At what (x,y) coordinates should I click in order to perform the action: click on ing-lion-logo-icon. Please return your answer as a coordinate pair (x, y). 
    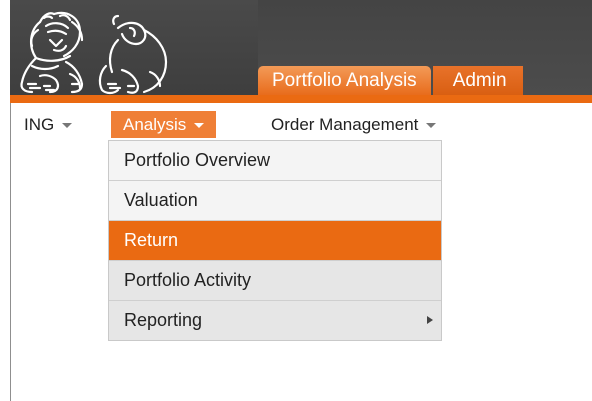
    Looking at the image, I should click on (94, 53).